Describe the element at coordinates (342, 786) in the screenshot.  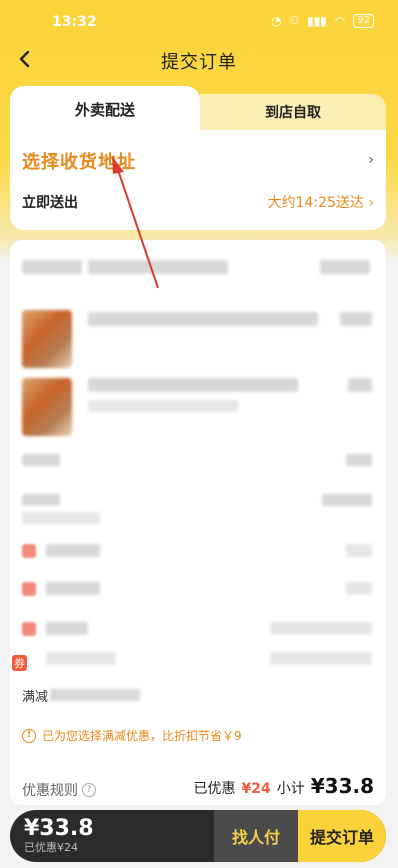
I see `subtotal-value: ¥33.8` at that location.